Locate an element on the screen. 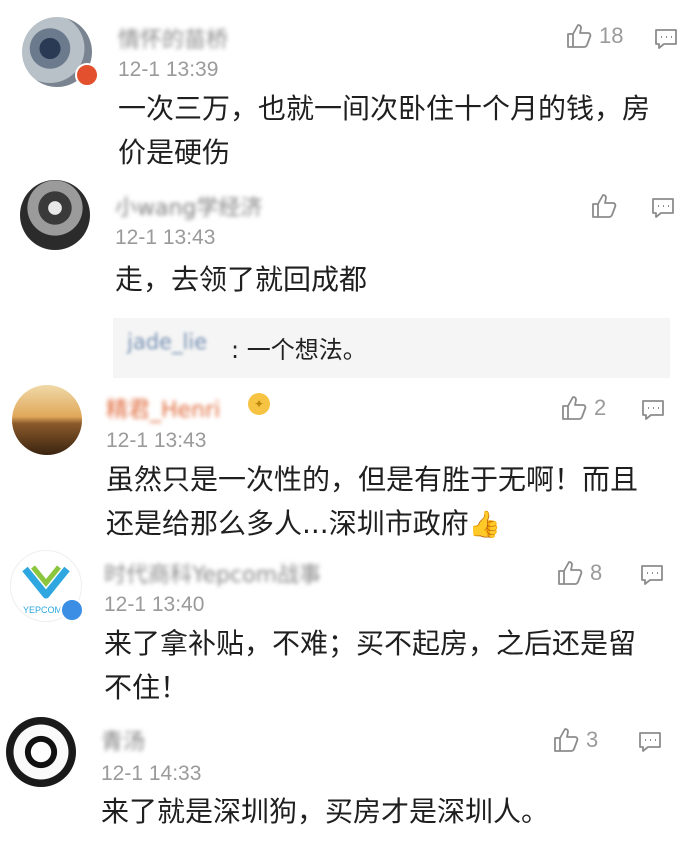 Image resolution: width=700 pixels, height=842 pixels. comment-text-line-content: 还是给那么多人...深圳市政府 is located at coordinates (287, 523).